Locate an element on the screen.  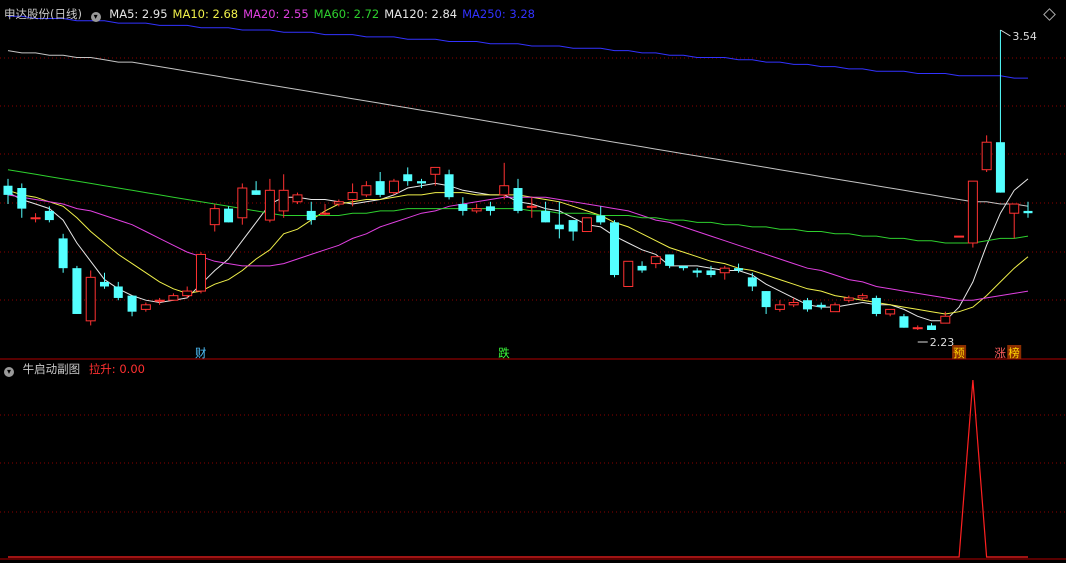
stock-name: 申达股份(日线) is located at coordinates (43, 14).